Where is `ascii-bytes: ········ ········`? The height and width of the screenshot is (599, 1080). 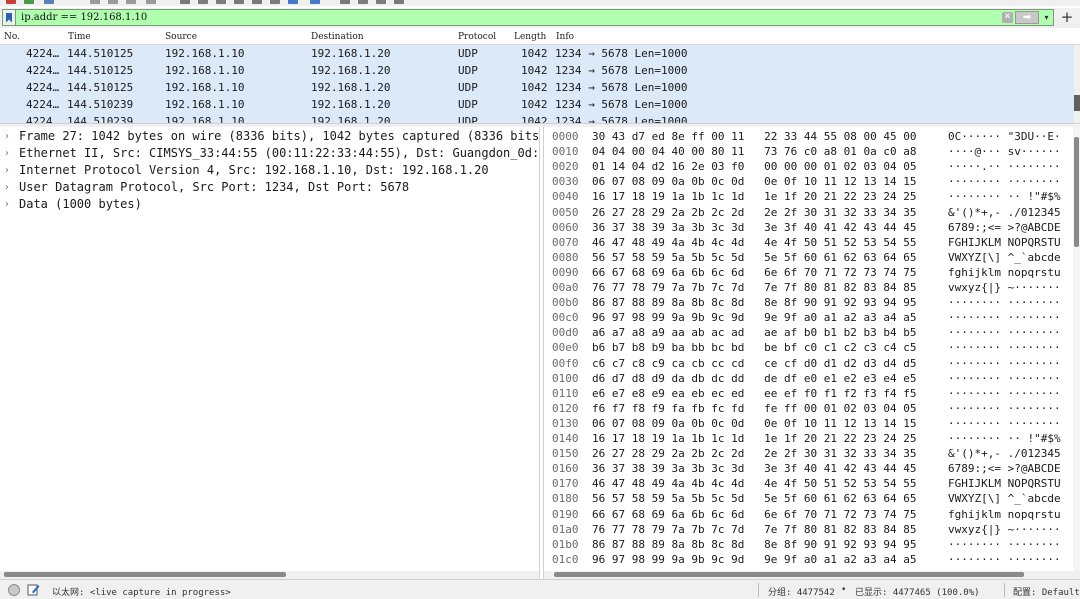 ascii-bytes: ········ ········ is located at coordinates (1004, 393).